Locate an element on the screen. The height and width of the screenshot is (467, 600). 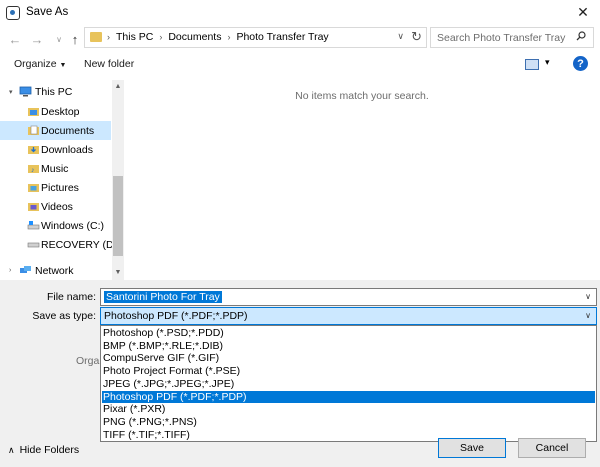
chevron-up-icon: ∧ is located at coordinates (11, 449).